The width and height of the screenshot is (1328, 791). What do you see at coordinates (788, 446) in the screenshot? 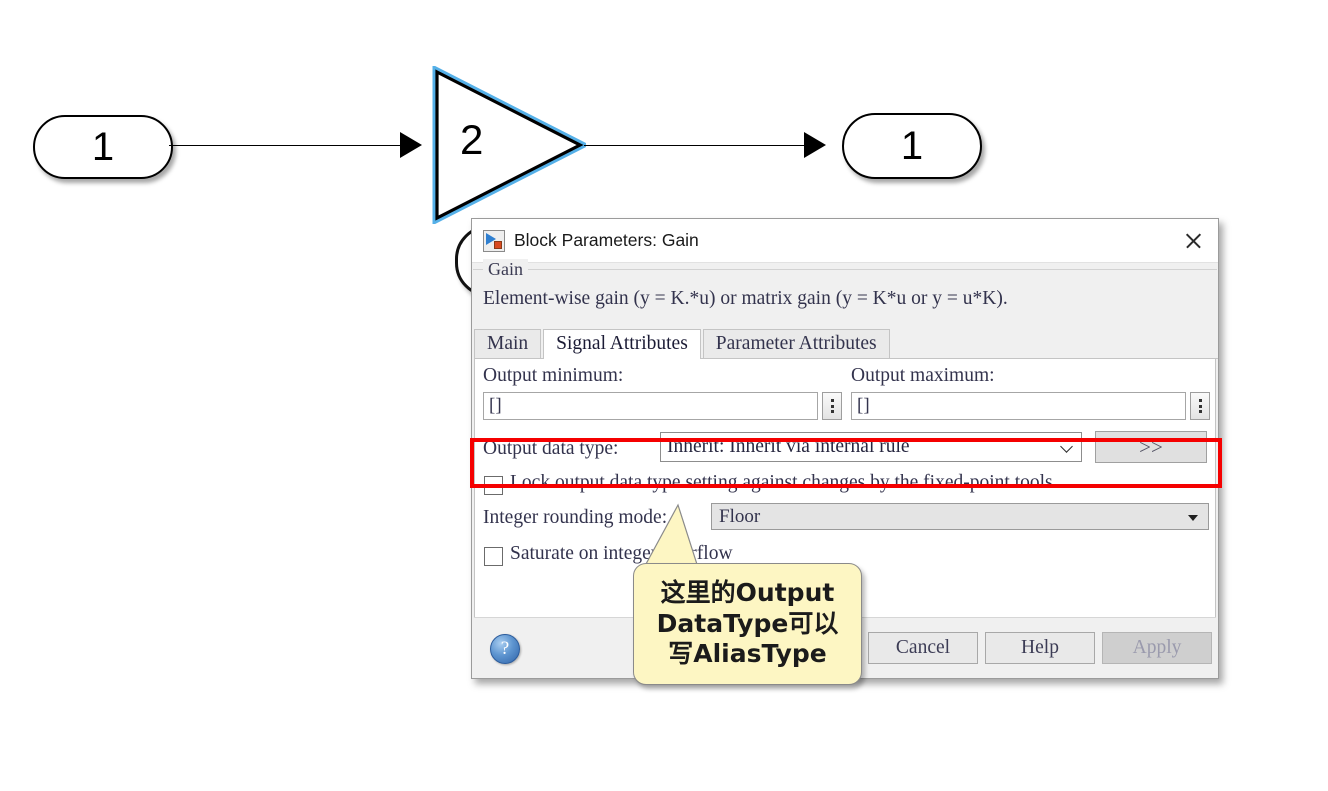
I see `output-data-type-value: Inherit: Inherit via internal rule` at bounding box center [788, 446].